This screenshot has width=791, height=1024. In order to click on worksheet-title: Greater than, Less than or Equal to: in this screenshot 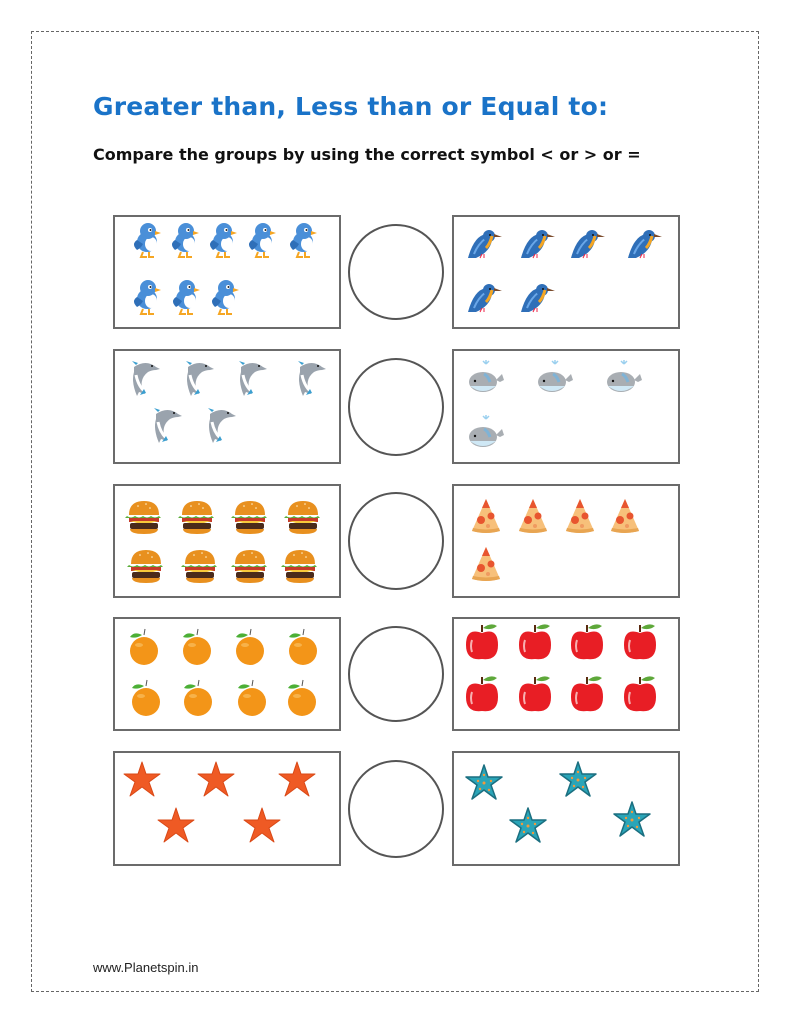, I will do `click(351, 106)`.